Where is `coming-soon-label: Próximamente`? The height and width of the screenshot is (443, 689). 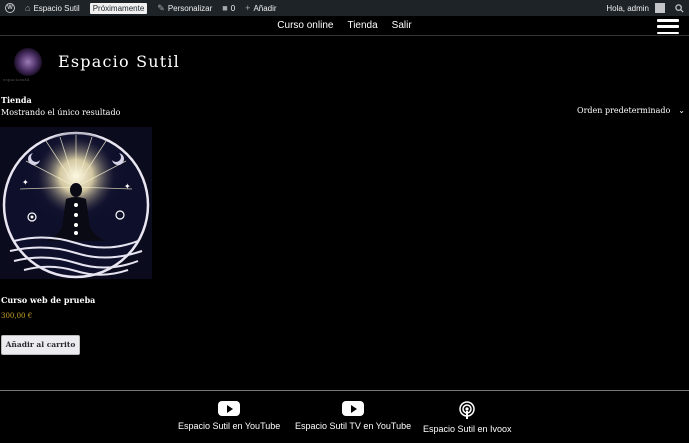 coming-soon-label: Próximamente is located at coordinates (118, 8).